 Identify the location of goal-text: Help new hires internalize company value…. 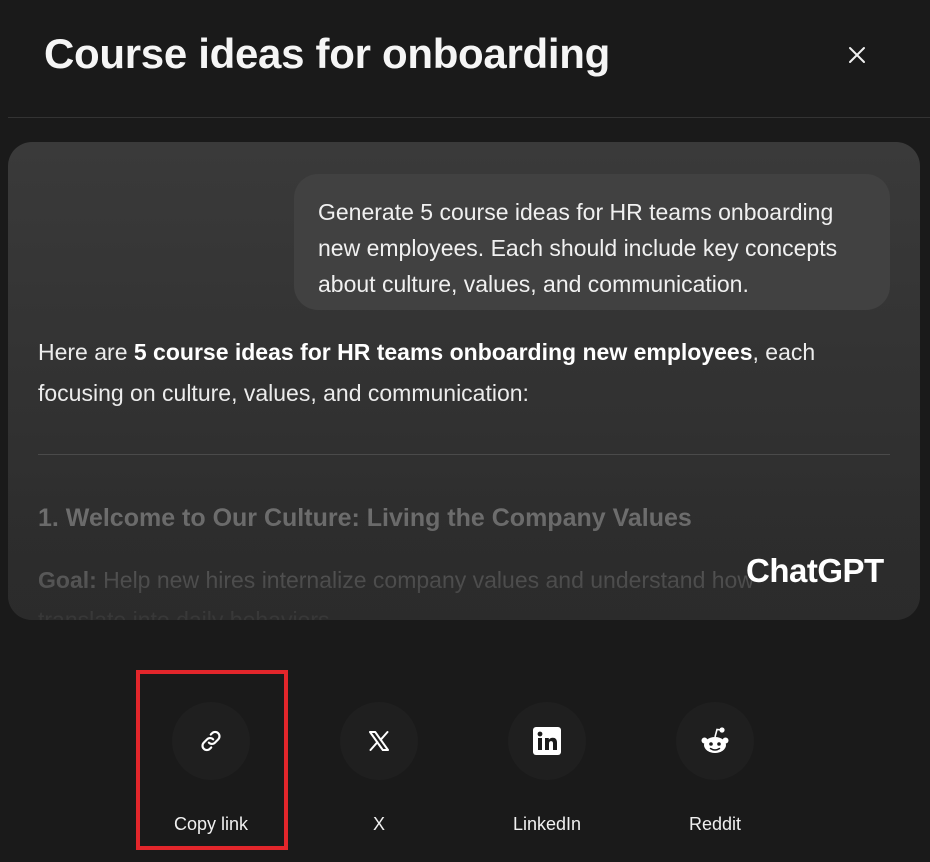
(427, 580).